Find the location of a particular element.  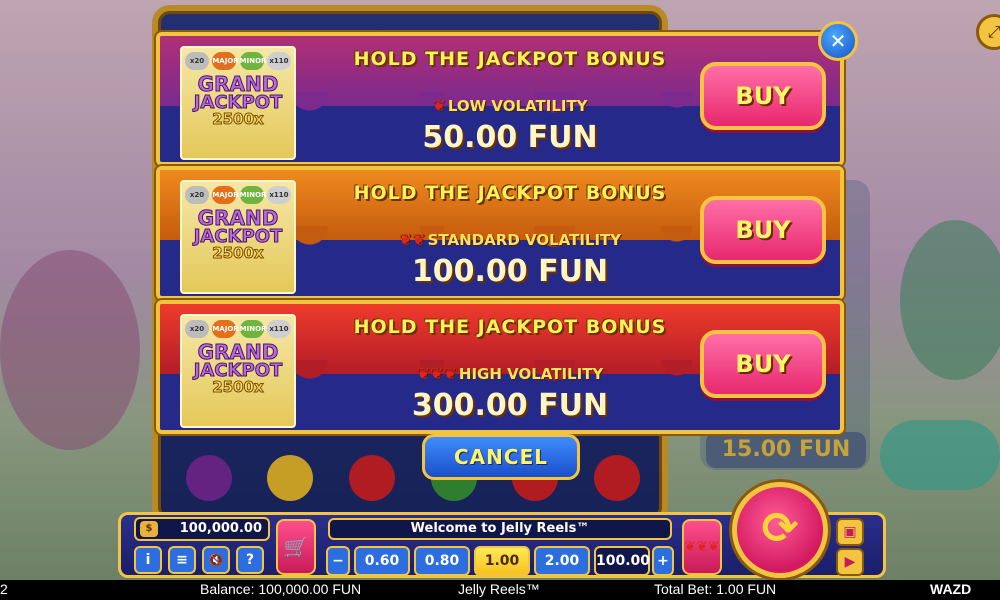

money-bag-icon: $ is located at coordinates (149, 529).